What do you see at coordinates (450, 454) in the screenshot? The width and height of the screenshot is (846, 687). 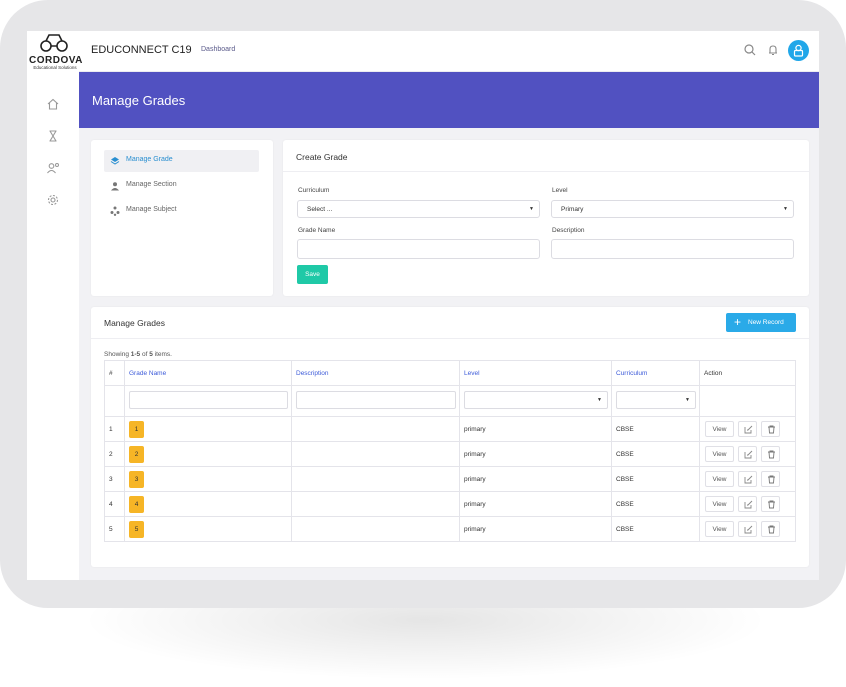 I see `table-row: 2 2 primary CBSE View` at bounding box center [450, 454].